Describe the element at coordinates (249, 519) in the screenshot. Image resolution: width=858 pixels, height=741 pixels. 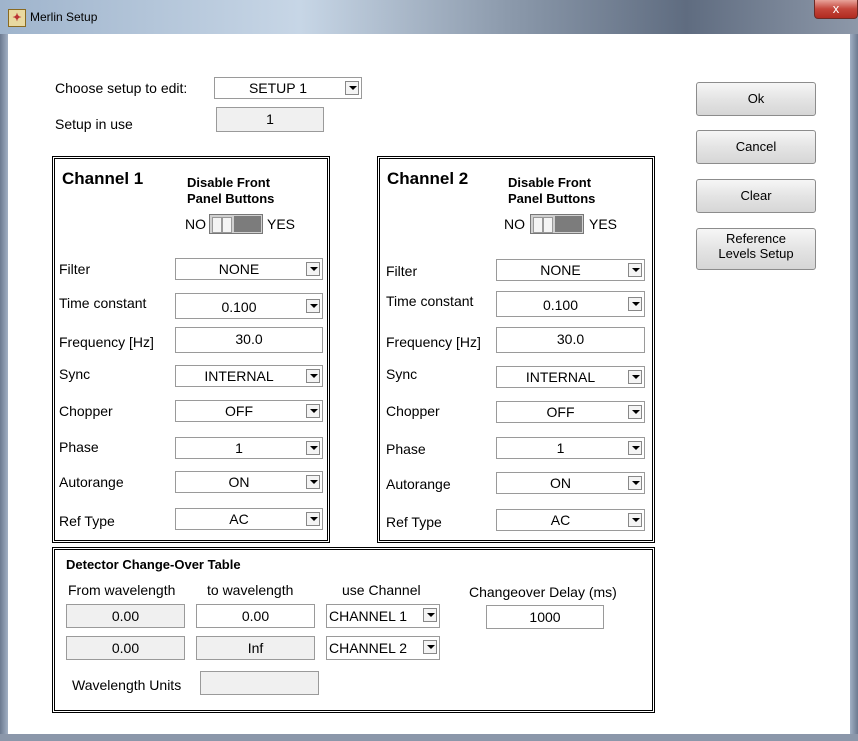
I see `channel1-reftype-select: AC` at that location.